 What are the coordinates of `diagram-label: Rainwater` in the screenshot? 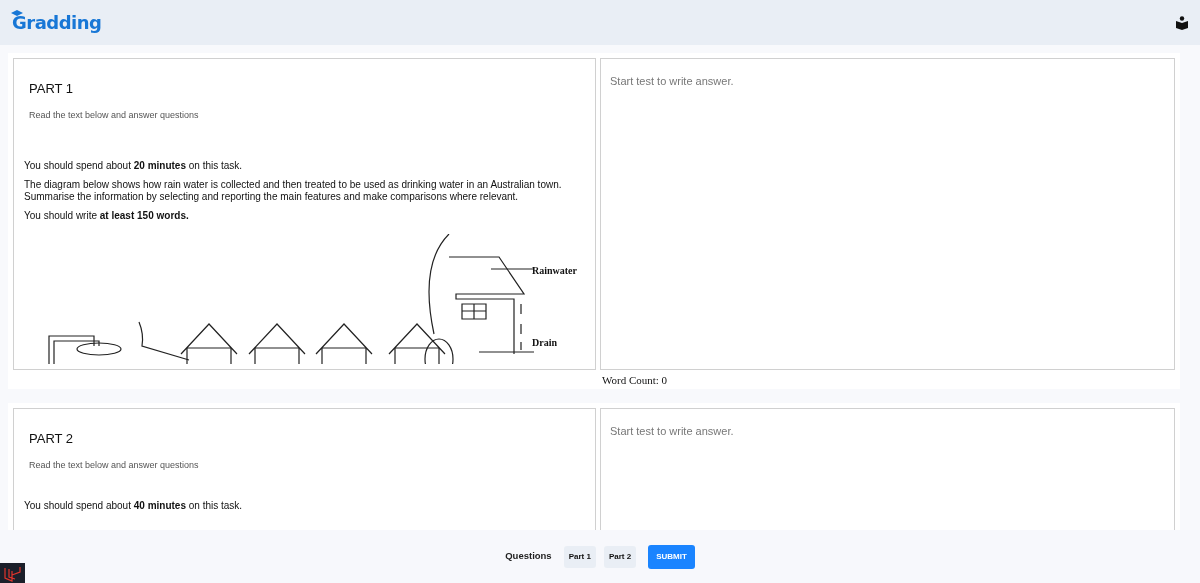 It's located at (554, 270).